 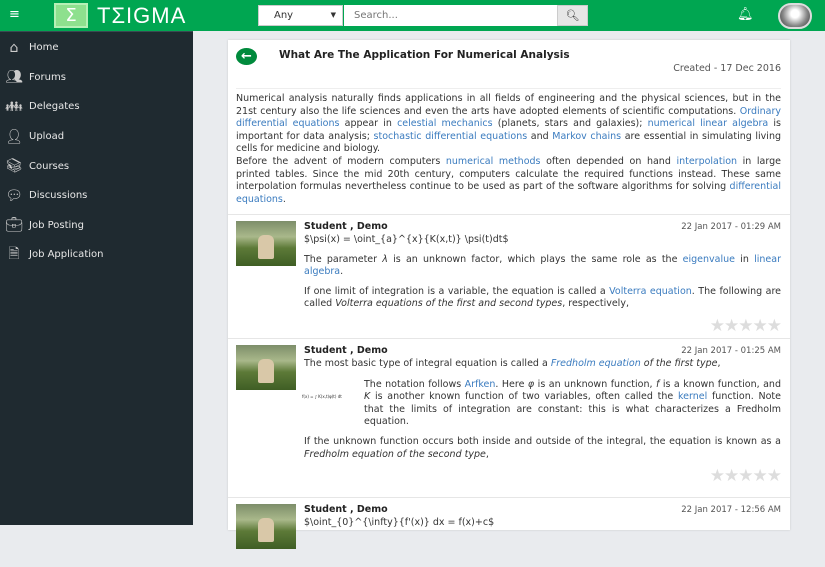 I want to click on logo-text: TΣIGMA, so click(x=142, y=15).